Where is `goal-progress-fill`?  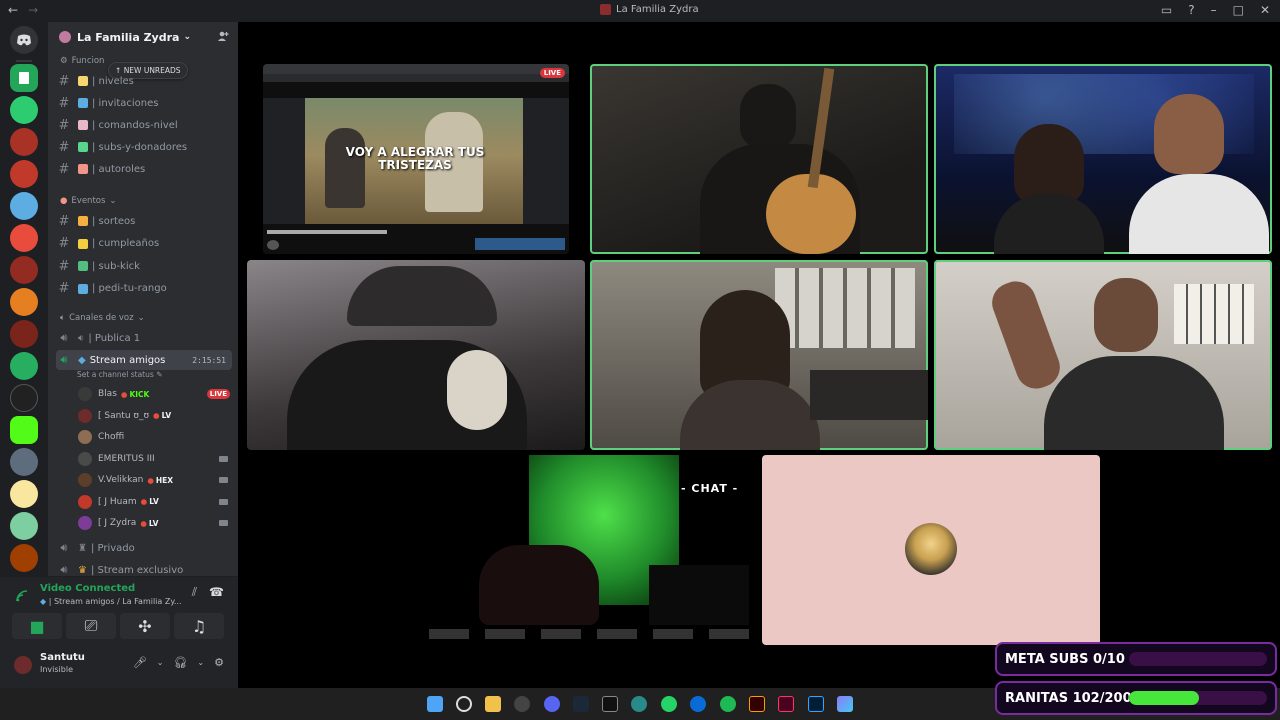
goal-progress-fill is located at coordinates (1164, 698).